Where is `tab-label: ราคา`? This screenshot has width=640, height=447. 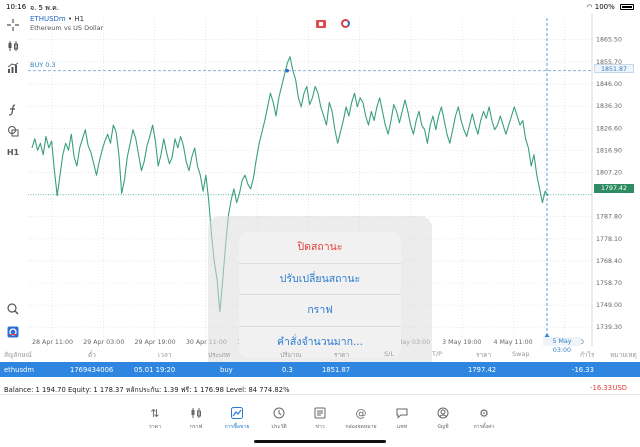 tab-label: ราคา is located at coordinates (155, 427).